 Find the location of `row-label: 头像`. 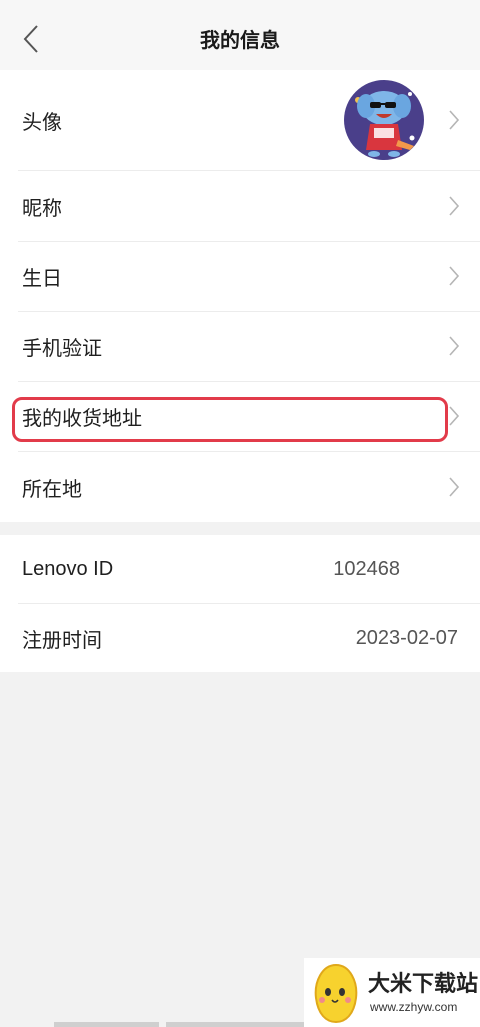

row-label: 头像 is located at coordinates (42, 121).